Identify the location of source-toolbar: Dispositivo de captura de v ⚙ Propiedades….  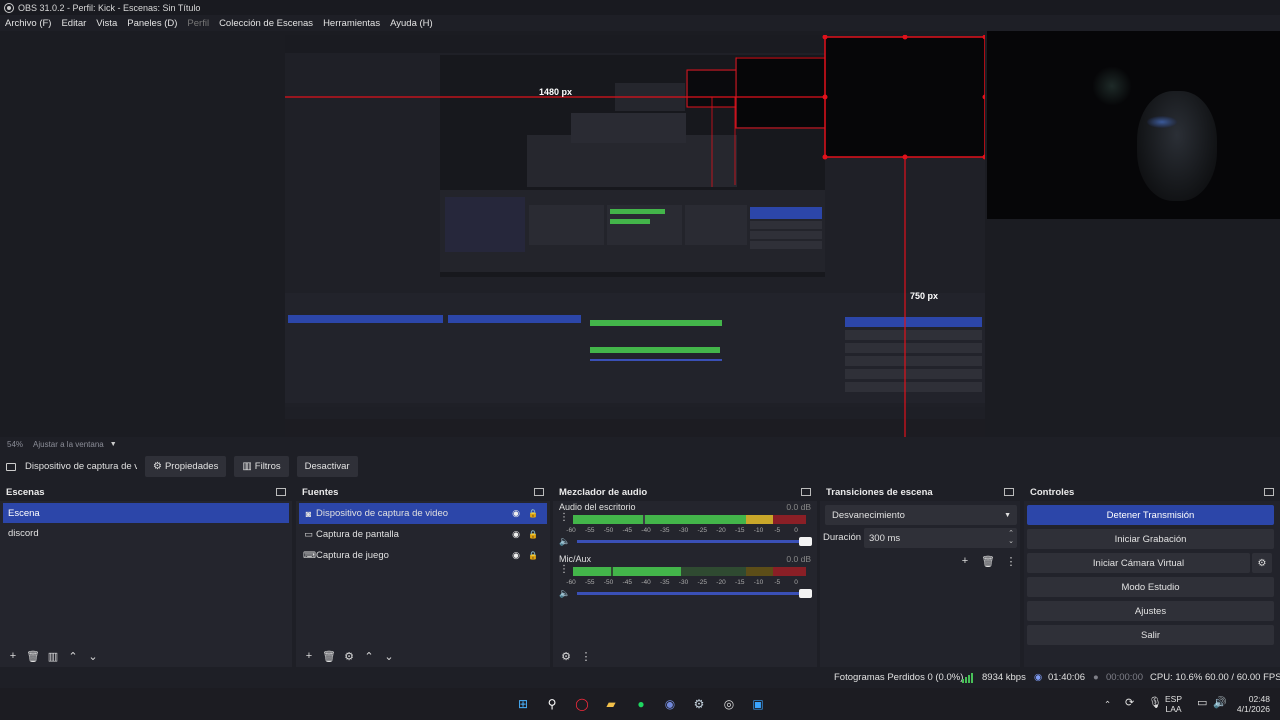
(640, 466).